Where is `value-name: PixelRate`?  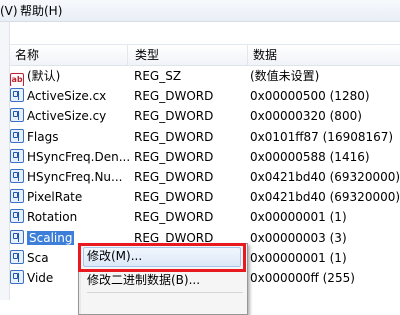 value-name: PixelRate is located at coordinates (55, 197).